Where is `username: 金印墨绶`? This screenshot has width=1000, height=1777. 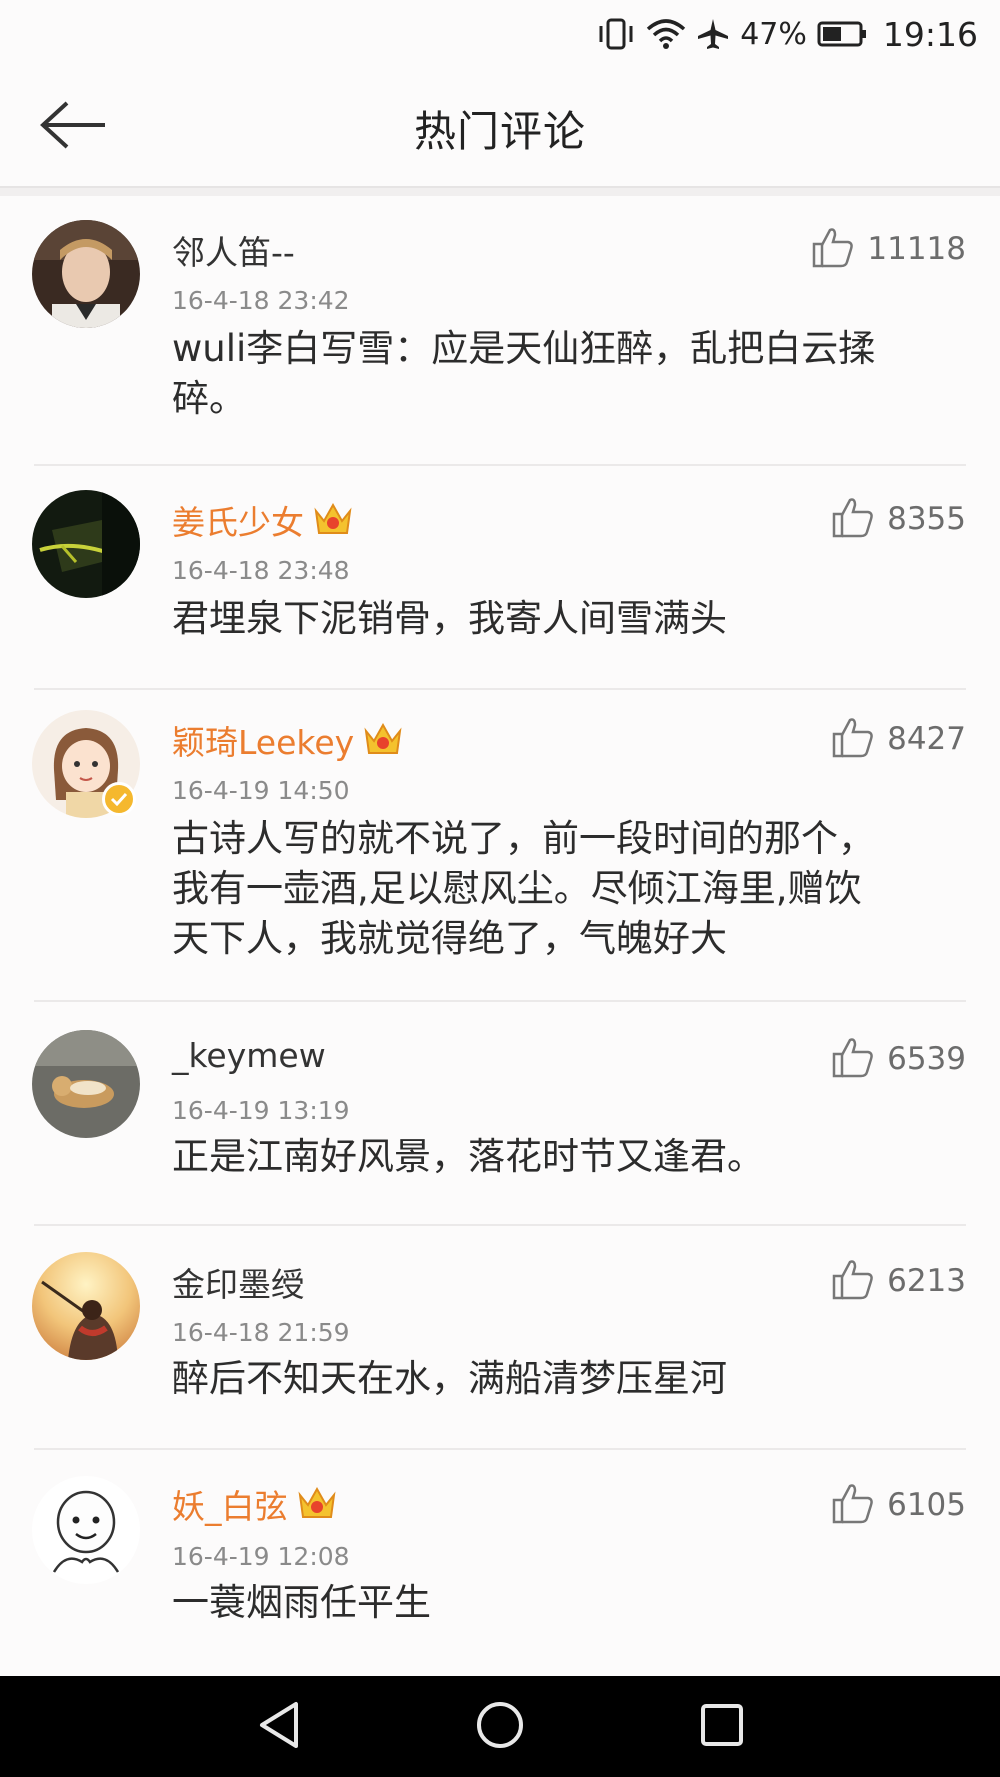 username: 金印墨绶 is located at coordinates (238, 1282).